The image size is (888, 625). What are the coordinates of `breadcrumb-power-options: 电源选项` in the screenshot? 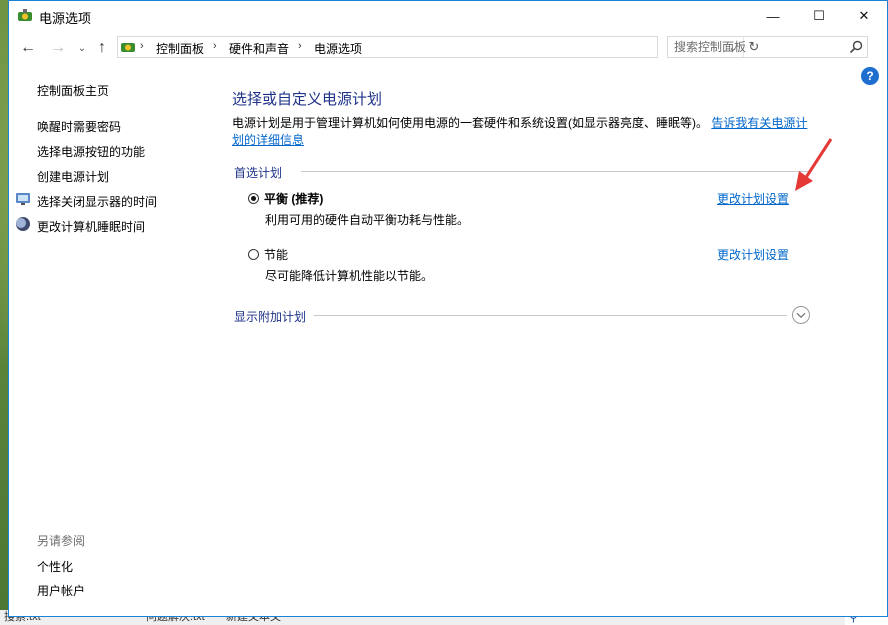 It's located at (338, 48).